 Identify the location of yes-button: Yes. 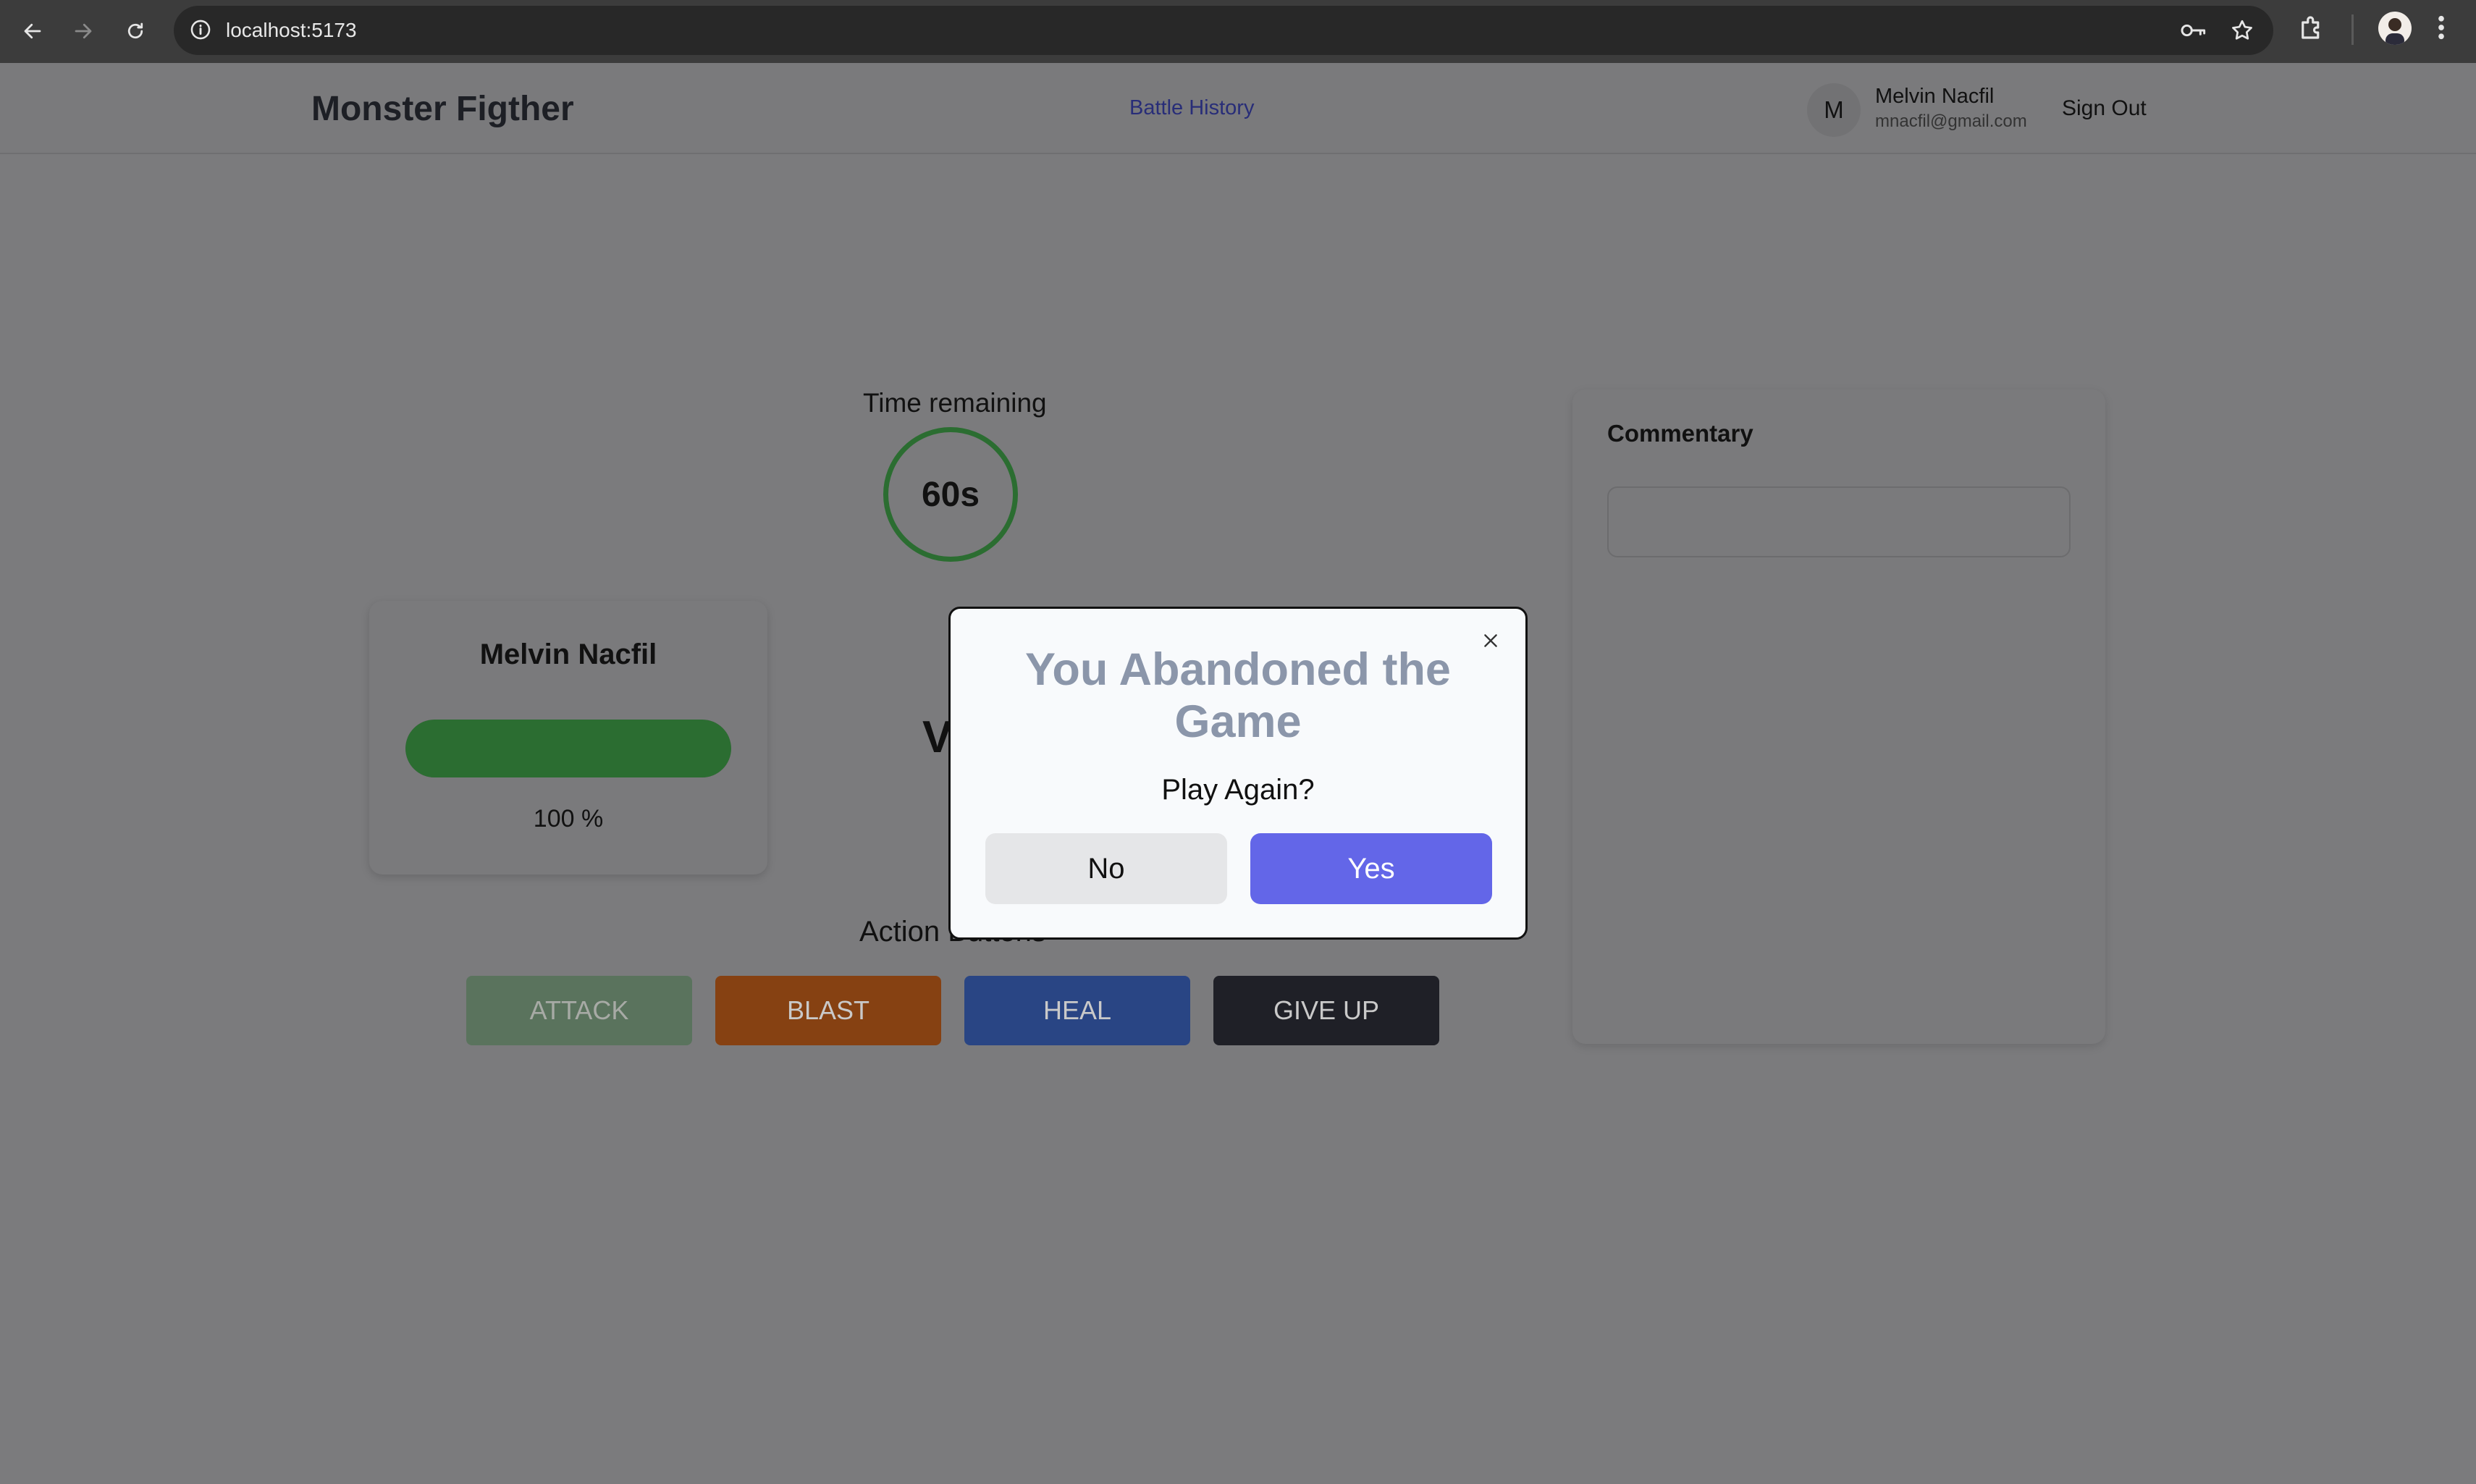
(1371, 868).